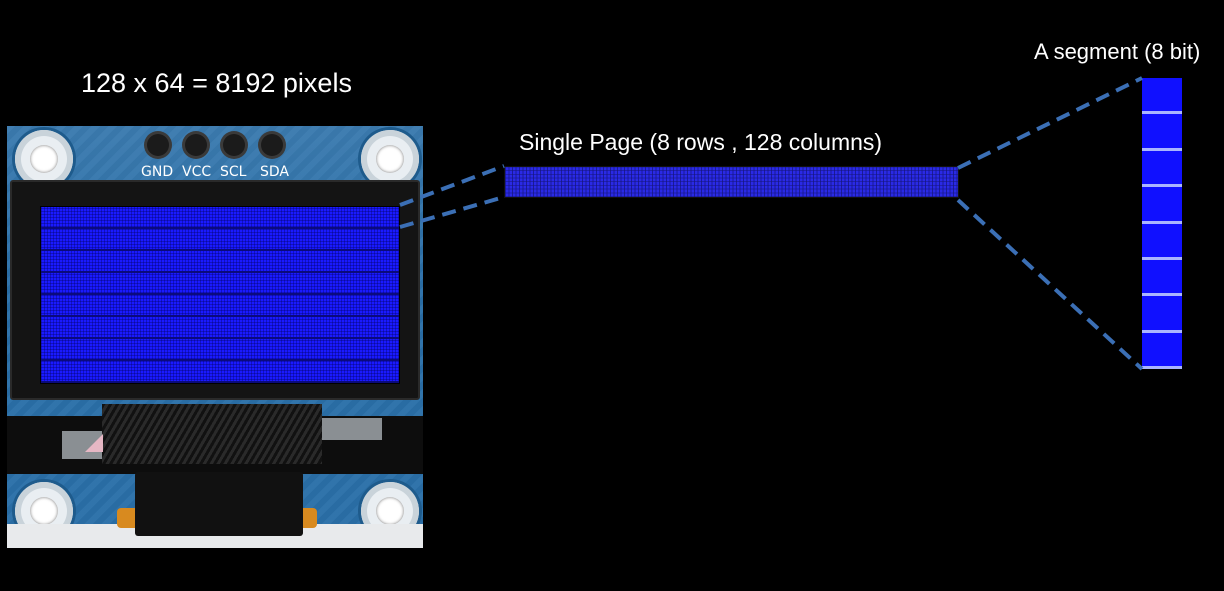  I want to click on connector-display-to-page-bottom, so click(452, 212).